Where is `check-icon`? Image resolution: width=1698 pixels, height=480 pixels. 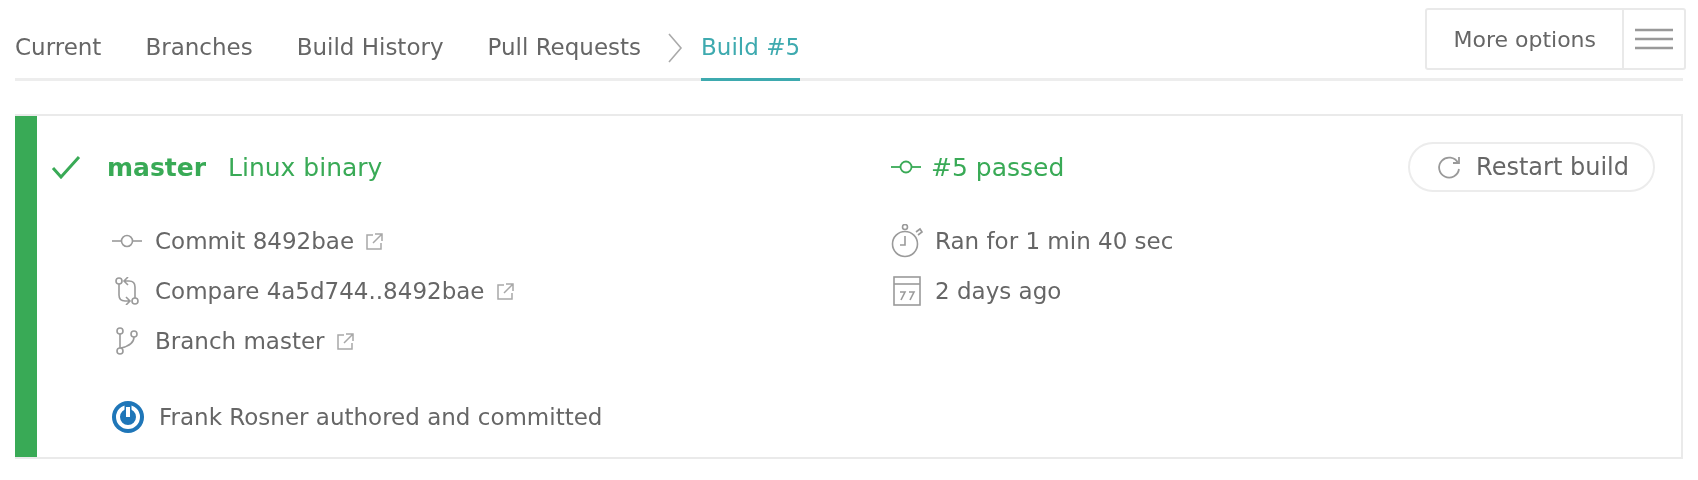 check-icon is located at coordinates (66, 167).